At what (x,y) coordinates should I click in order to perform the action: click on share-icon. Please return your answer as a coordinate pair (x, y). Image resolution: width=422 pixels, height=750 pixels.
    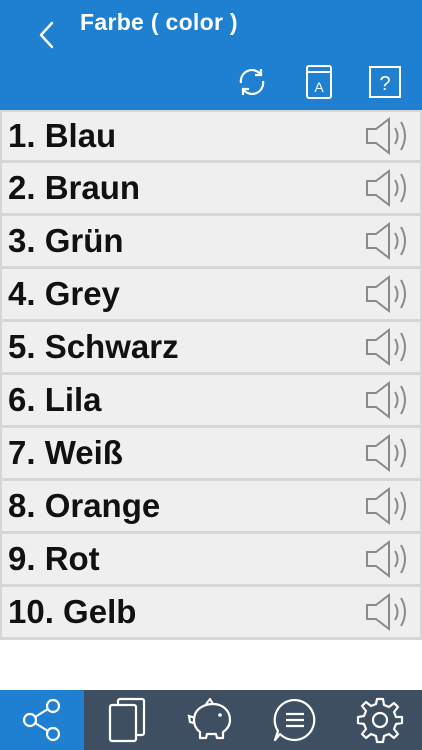
    Looking at the image, I should click on (42, 720).